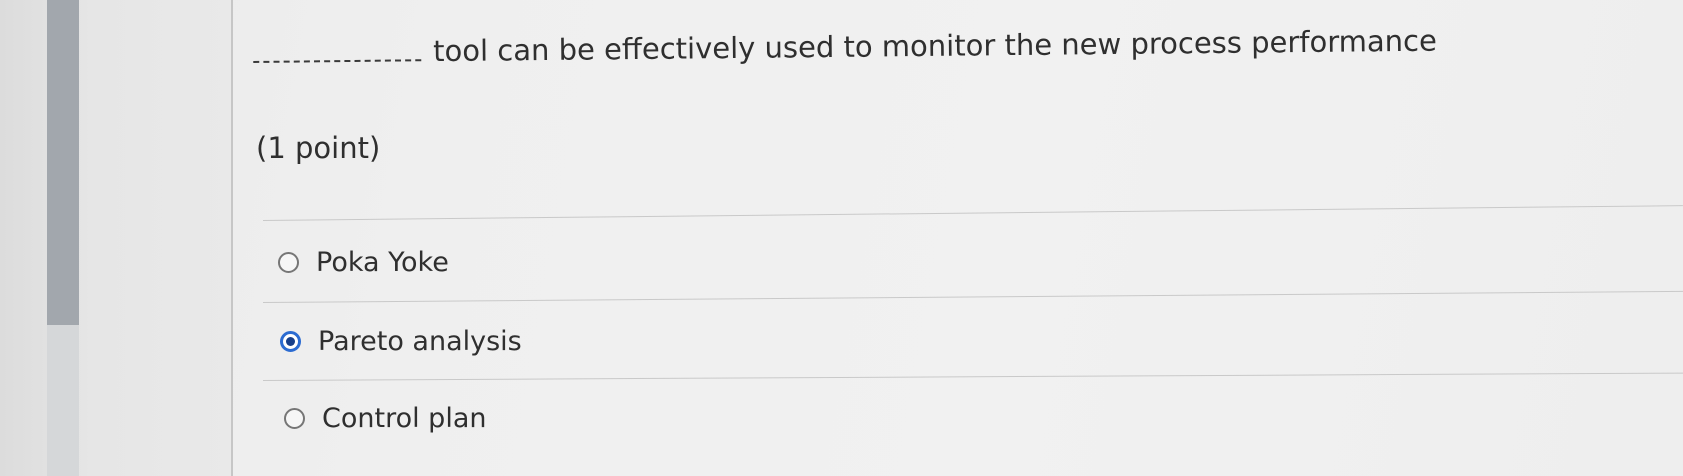 This screenshot has width=1683, height=476. Describe the element at coordinates (63, 162) in the screenshot. I see `left-scroll-bar` at that location.